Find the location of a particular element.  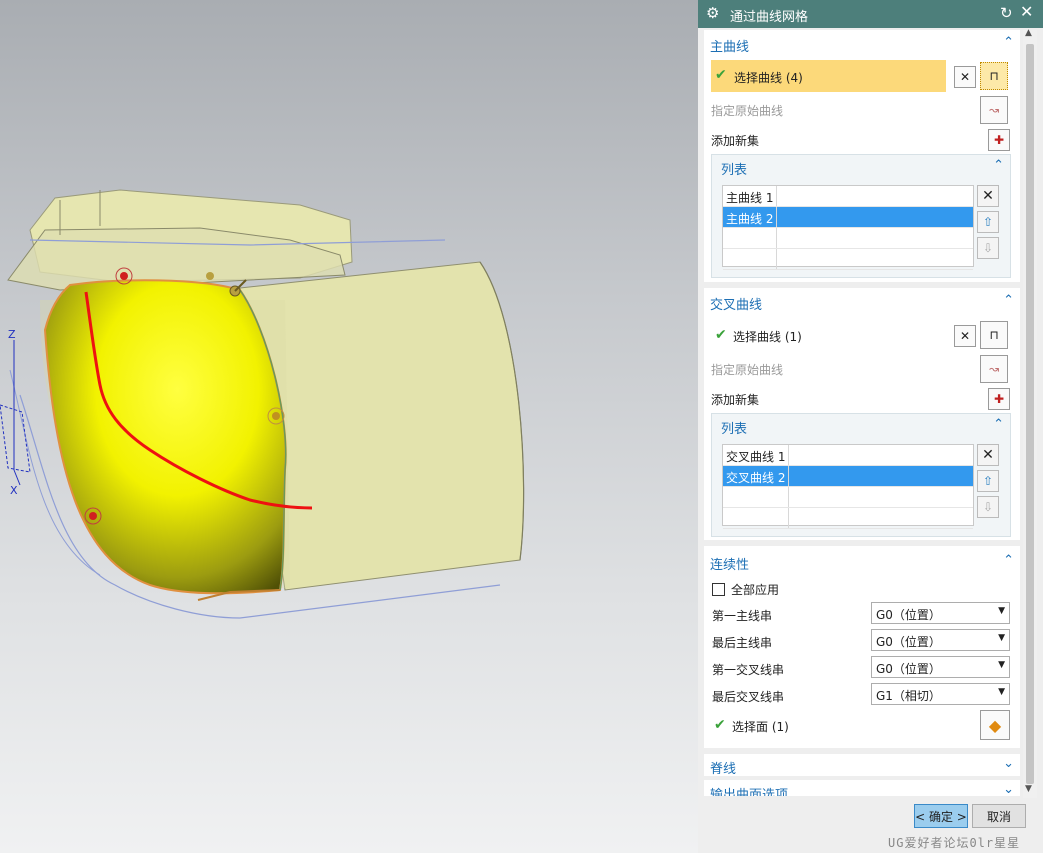

table-row: 交叉曲线 1 is located at coordinates (848, 455).